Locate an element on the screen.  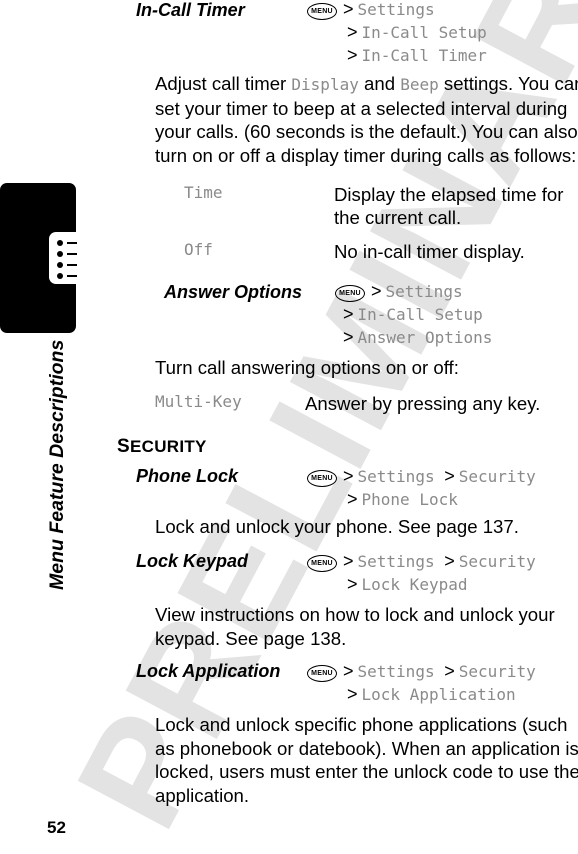
option-time: Time is located at coordinates (203, 192).